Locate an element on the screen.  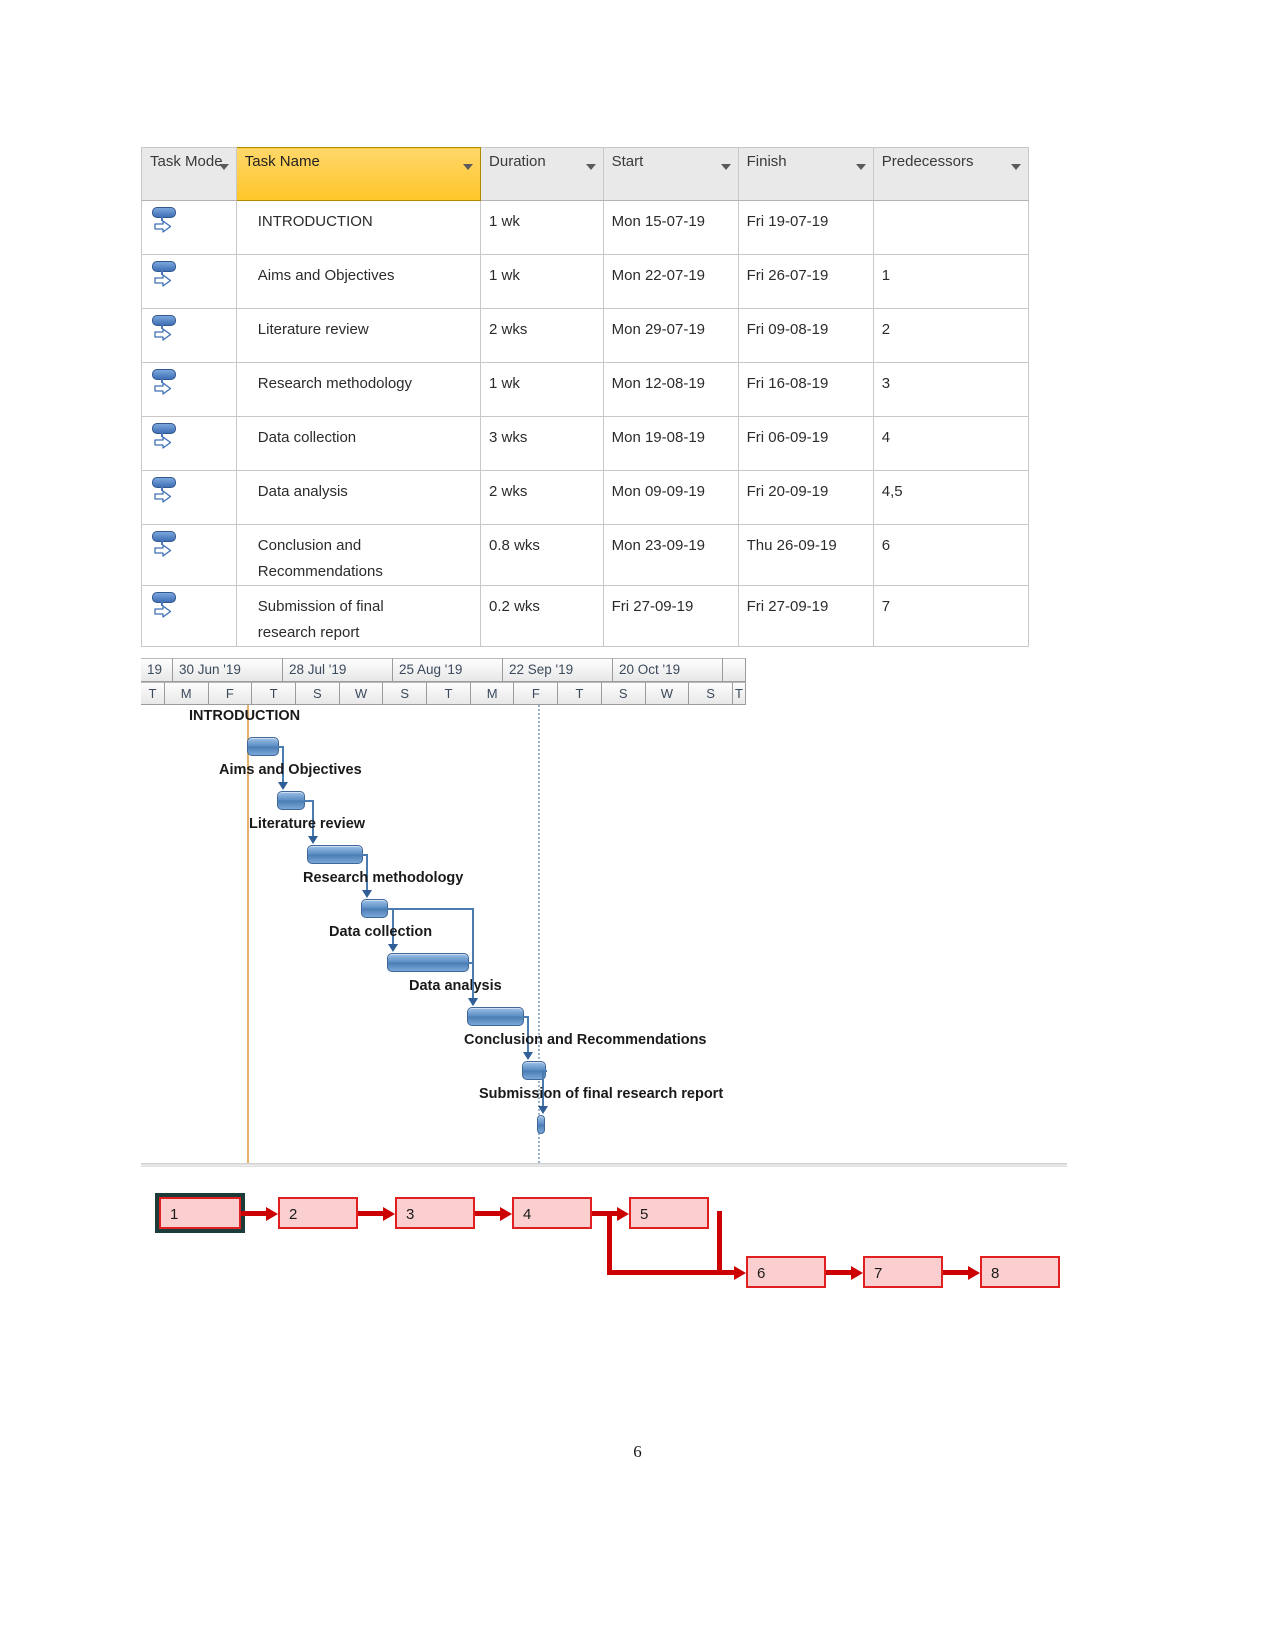
cell-start: Mon 23-09-19 is located at coordinates (670, 555).